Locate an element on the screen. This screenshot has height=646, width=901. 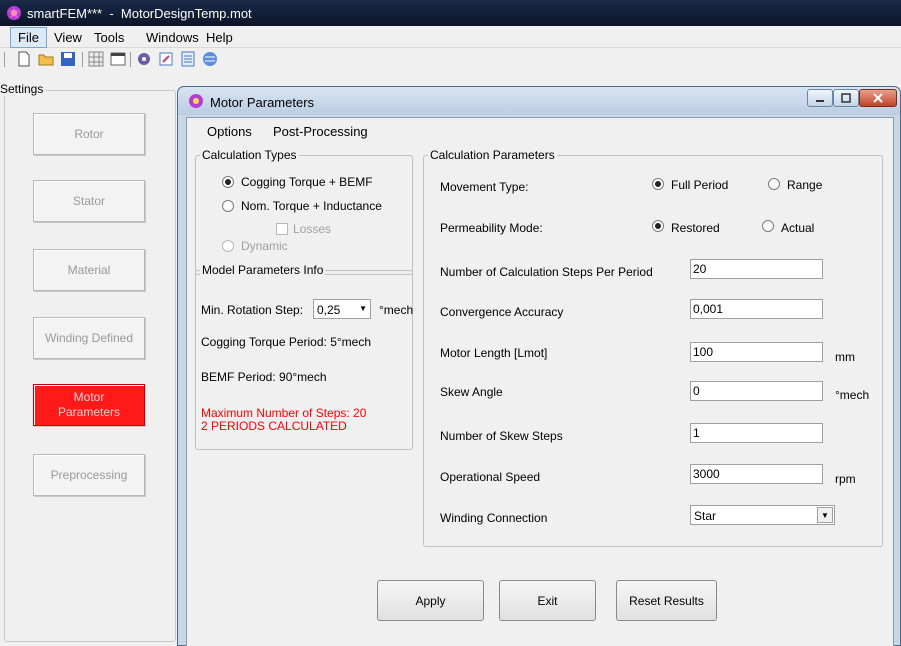
skew-angle-input: 0 is located at coordinates (756, 391).